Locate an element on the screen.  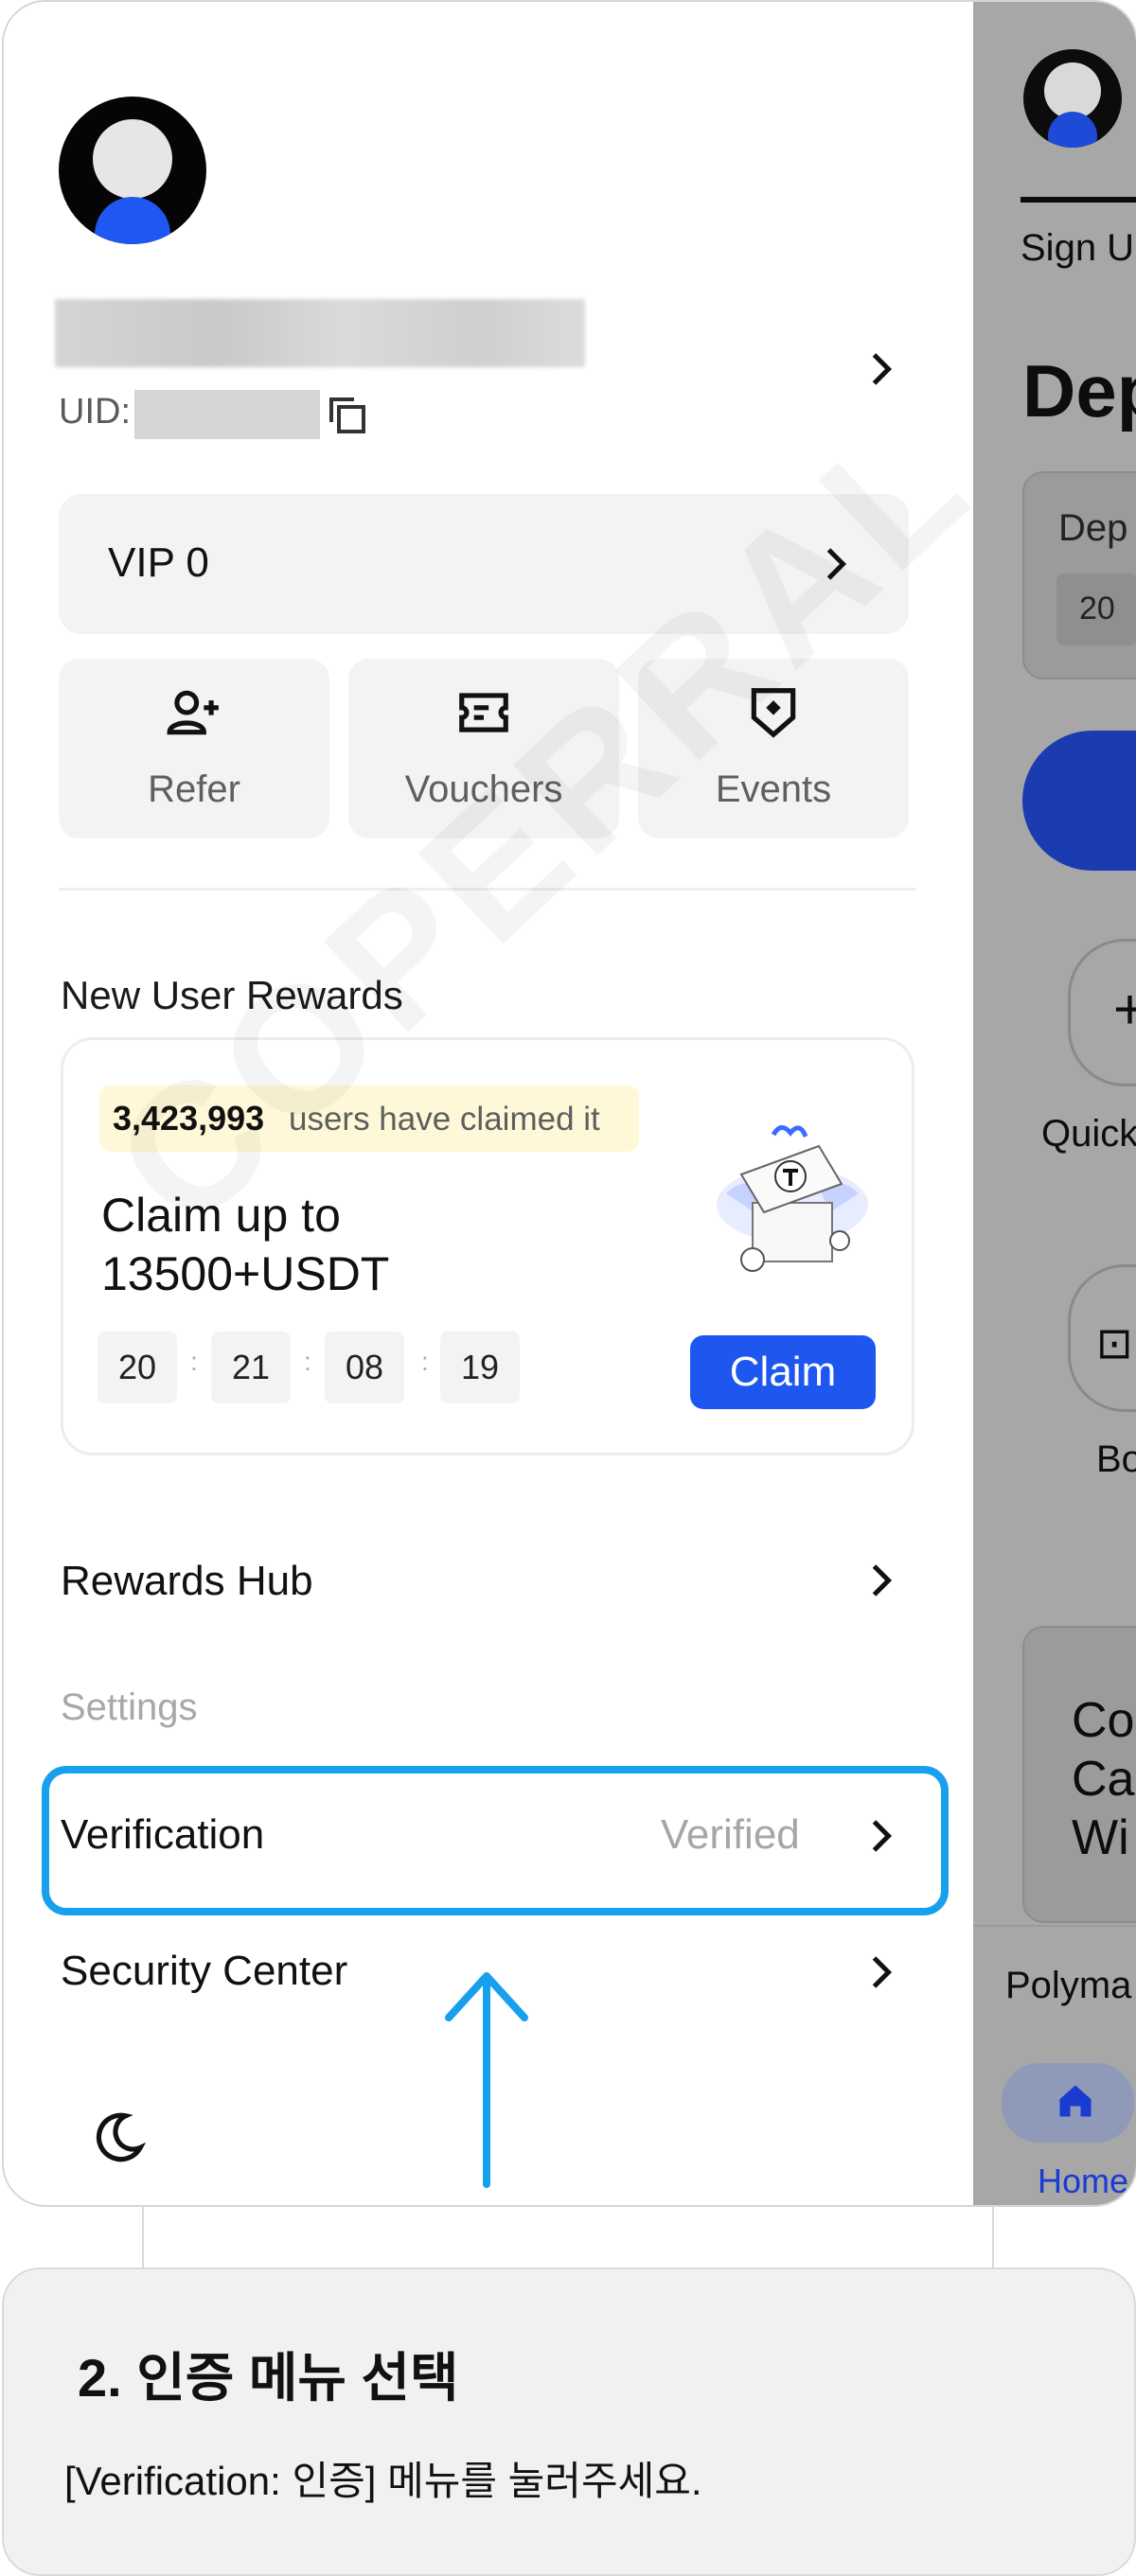
step-title: 2. 인증 메뉴 선택 is located at coordinates (268, 2378).